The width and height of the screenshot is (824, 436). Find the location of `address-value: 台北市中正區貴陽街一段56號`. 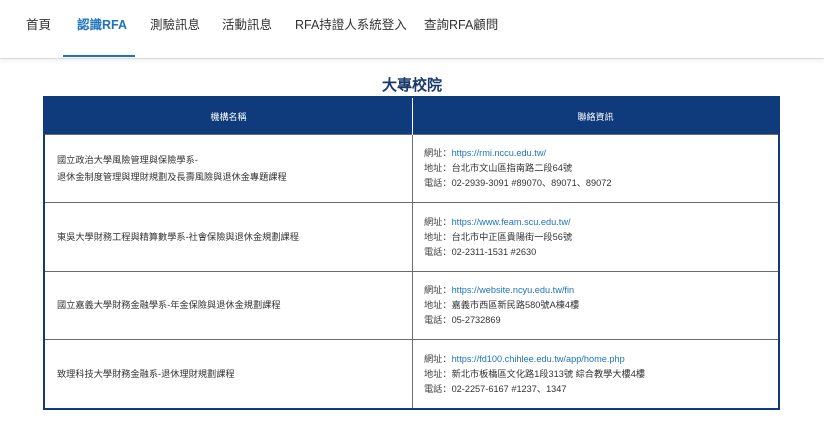

address-value: 台北市中正區貴陽街一段56號 is located at coordinates (512, 236).